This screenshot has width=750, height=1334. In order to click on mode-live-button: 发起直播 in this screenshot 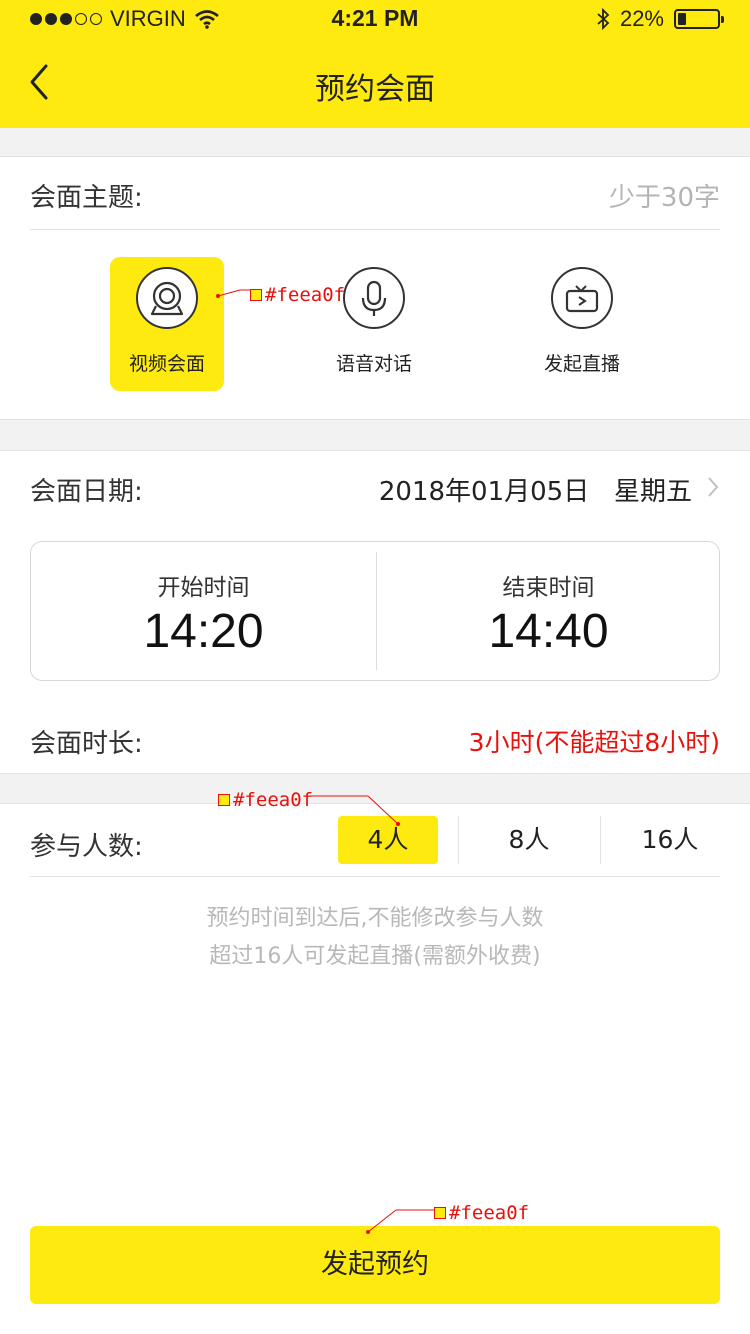, I will do `click(582, 324)`.